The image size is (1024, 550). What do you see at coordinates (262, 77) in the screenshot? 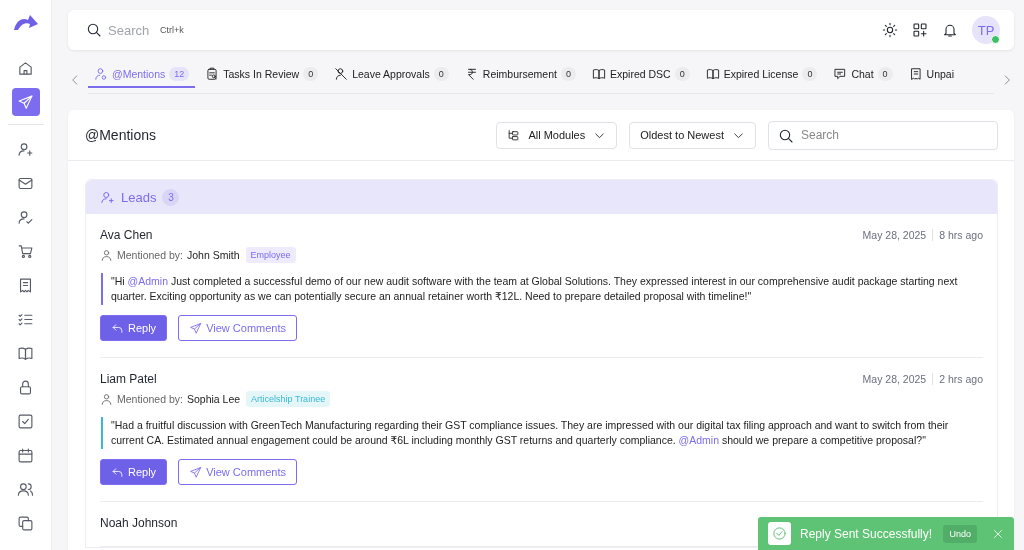
I see `tab: Tasks In Review 0` at bounding box center [262, 77].